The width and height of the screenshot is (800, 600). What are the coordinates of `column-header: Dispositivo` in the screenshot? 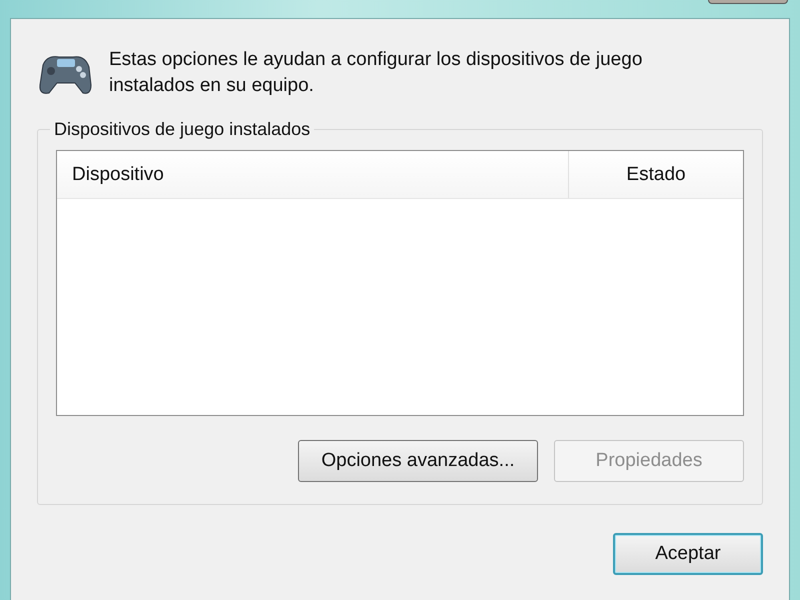 It's located at (313, 174).